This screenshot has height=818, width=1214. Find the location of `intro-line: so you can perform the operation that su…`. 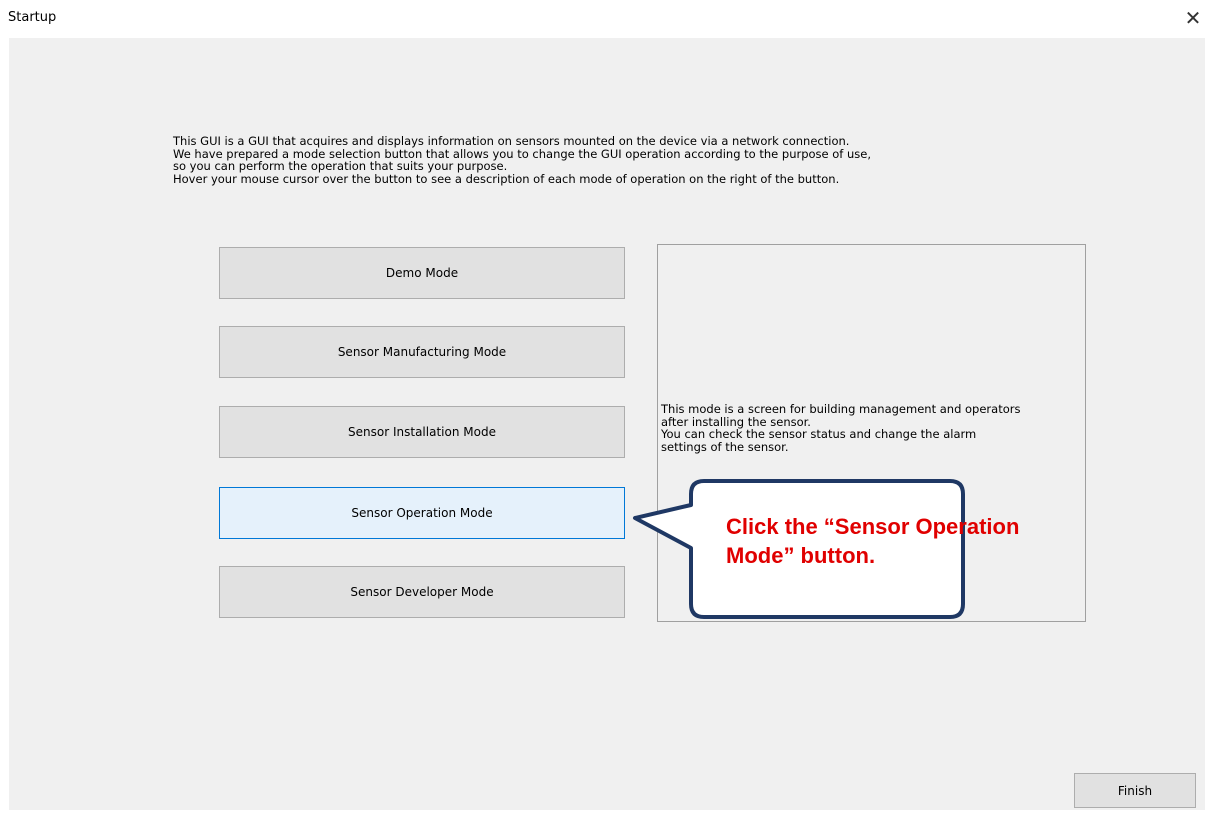

intro-line: so you can perform the operation that su… is located at coordinates (340, 166).